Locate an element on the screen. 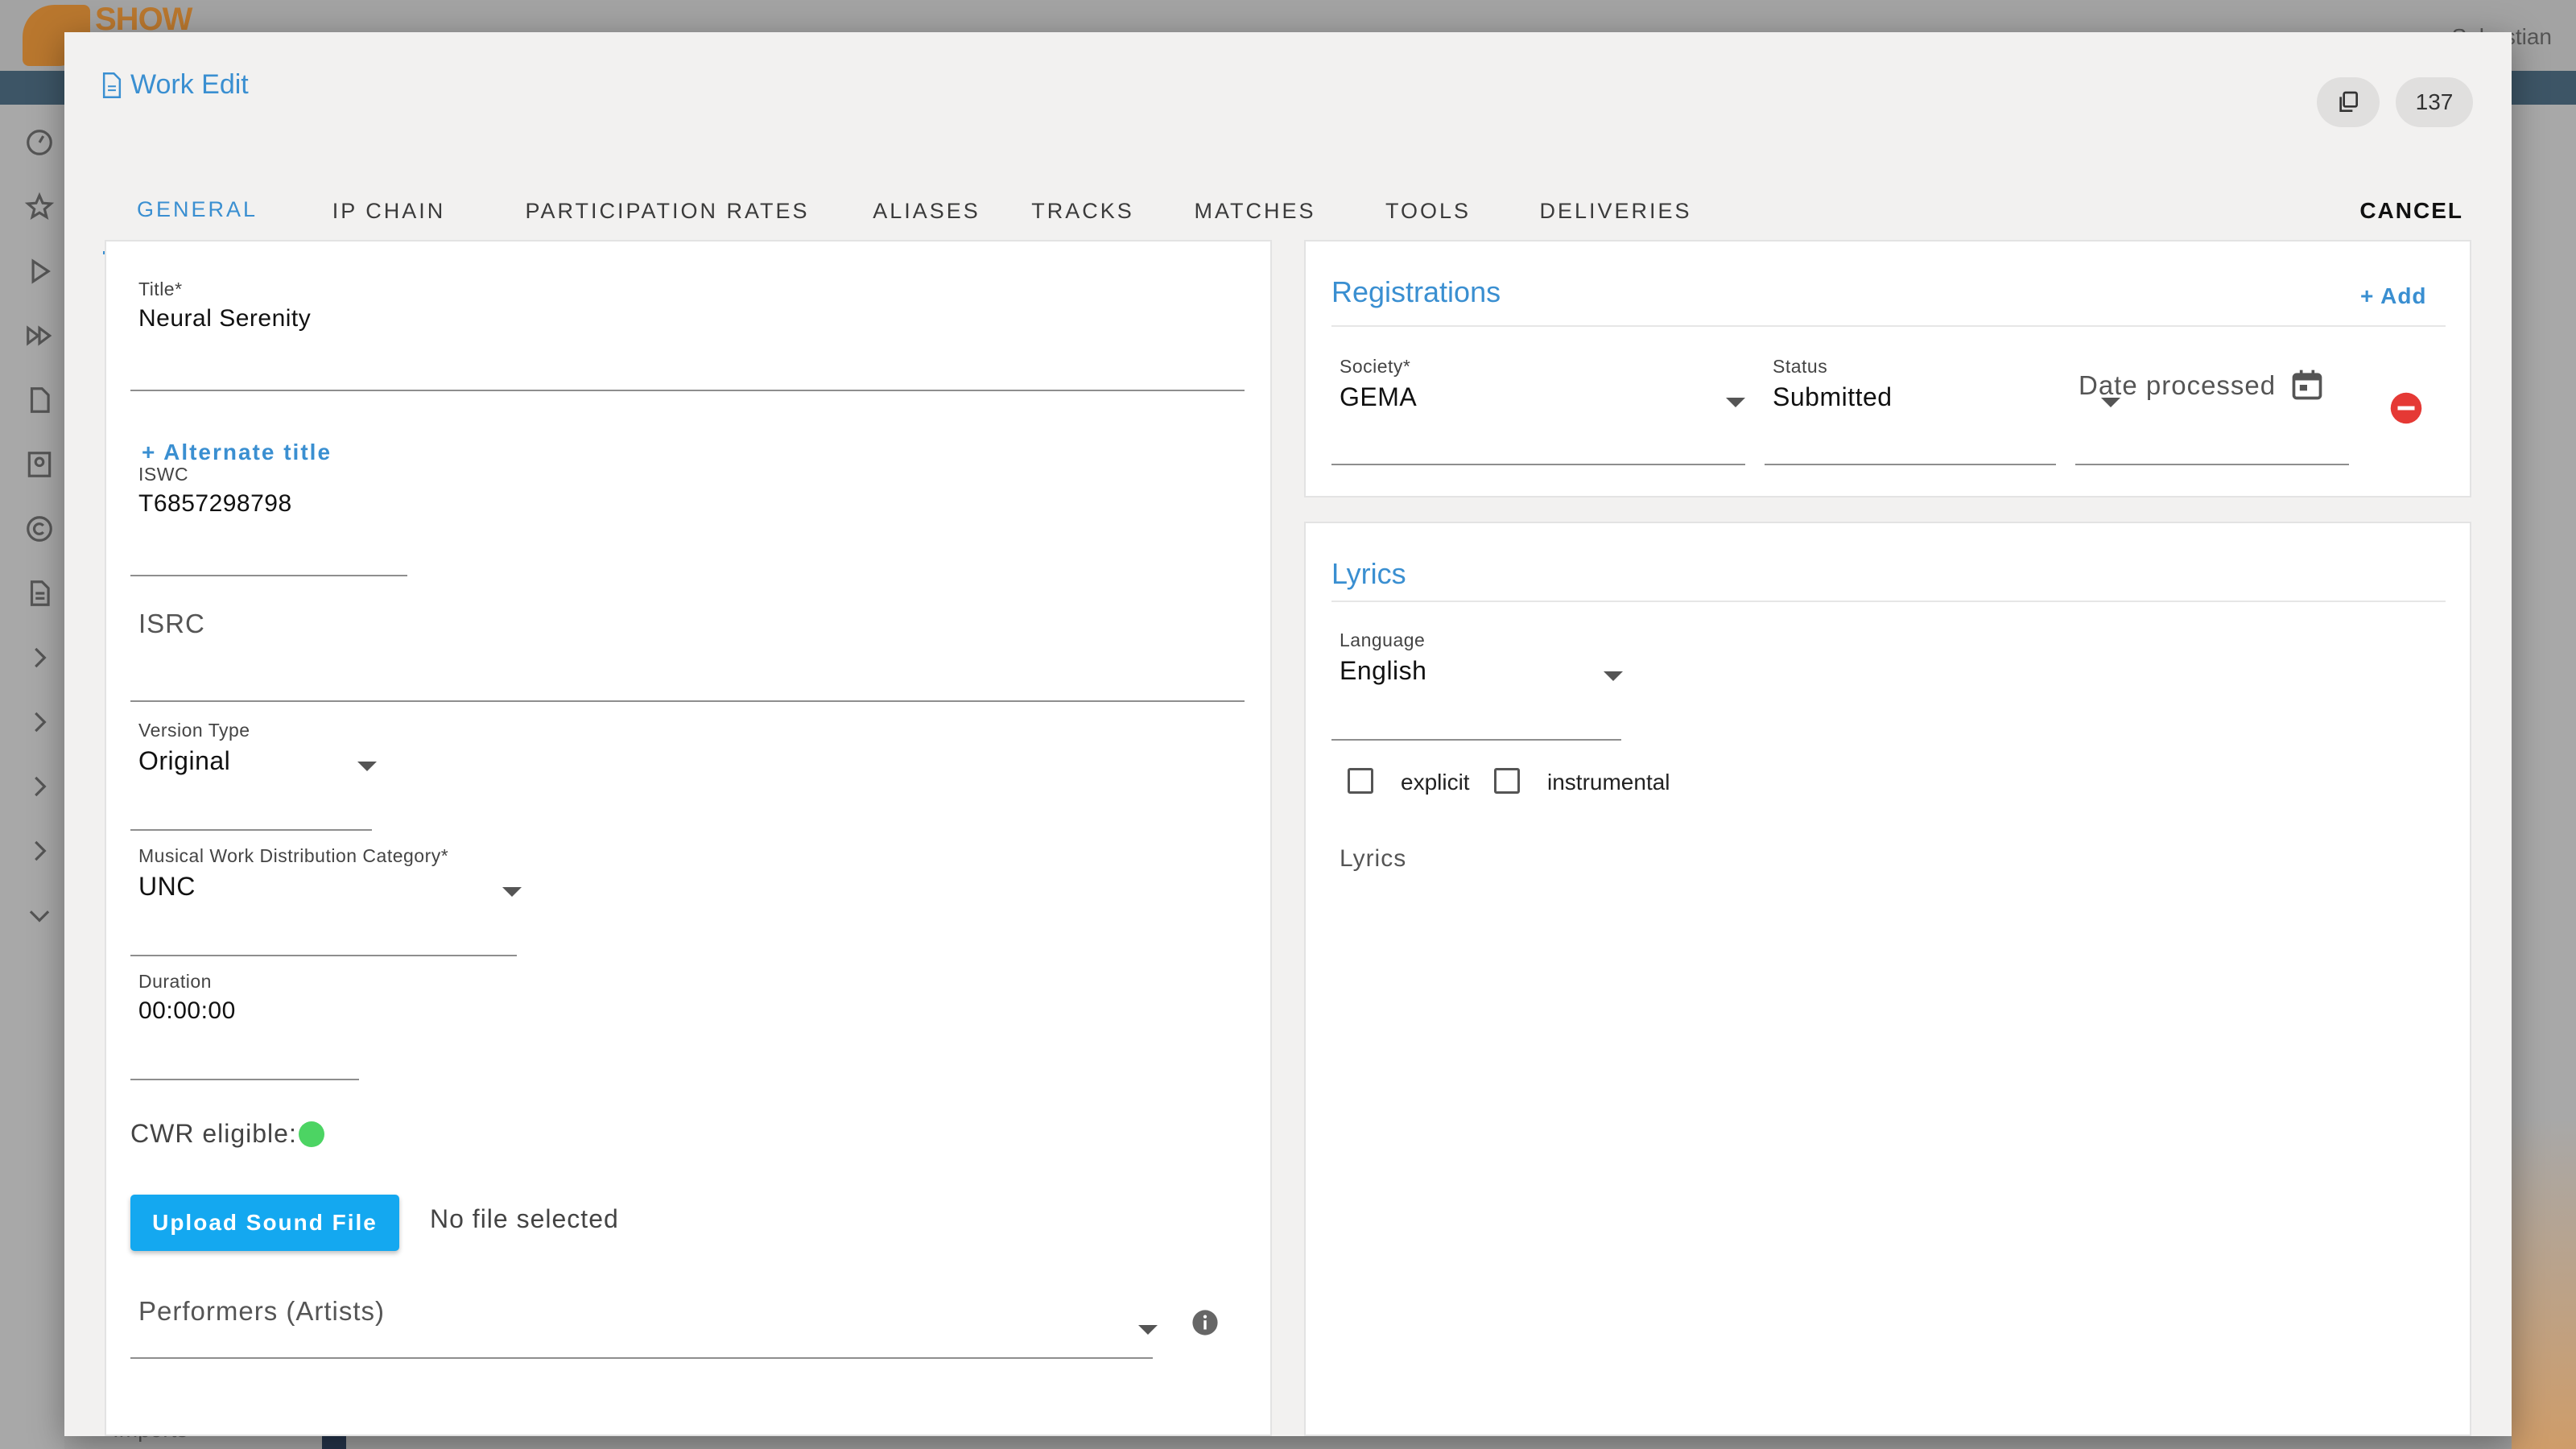 This screenshot has height=1449, width=2576. society-label: Society* is located at coordinates (1375, 366).